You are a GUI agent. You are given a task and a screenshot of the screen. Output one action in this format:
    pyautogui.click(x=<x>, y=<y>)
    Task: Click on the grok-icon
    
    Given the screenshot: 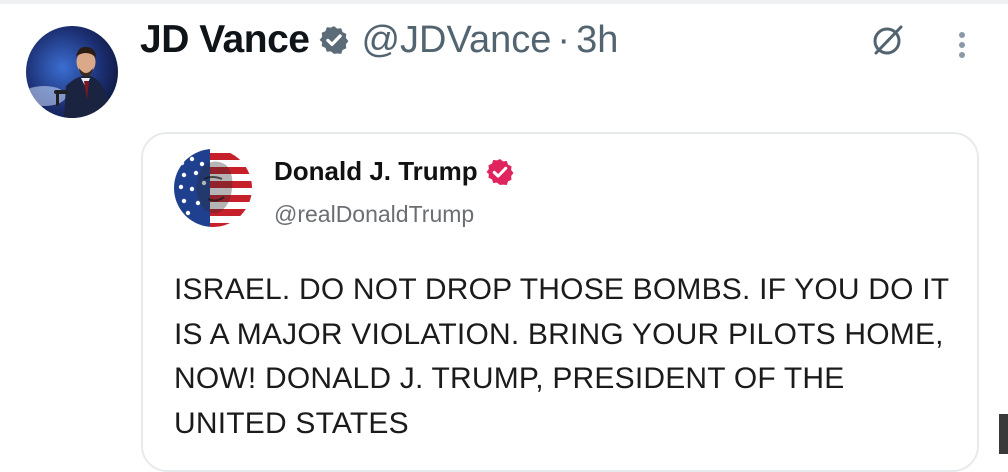 What is the action you would take?
    pyautogui.click(x=888, y=40)
    